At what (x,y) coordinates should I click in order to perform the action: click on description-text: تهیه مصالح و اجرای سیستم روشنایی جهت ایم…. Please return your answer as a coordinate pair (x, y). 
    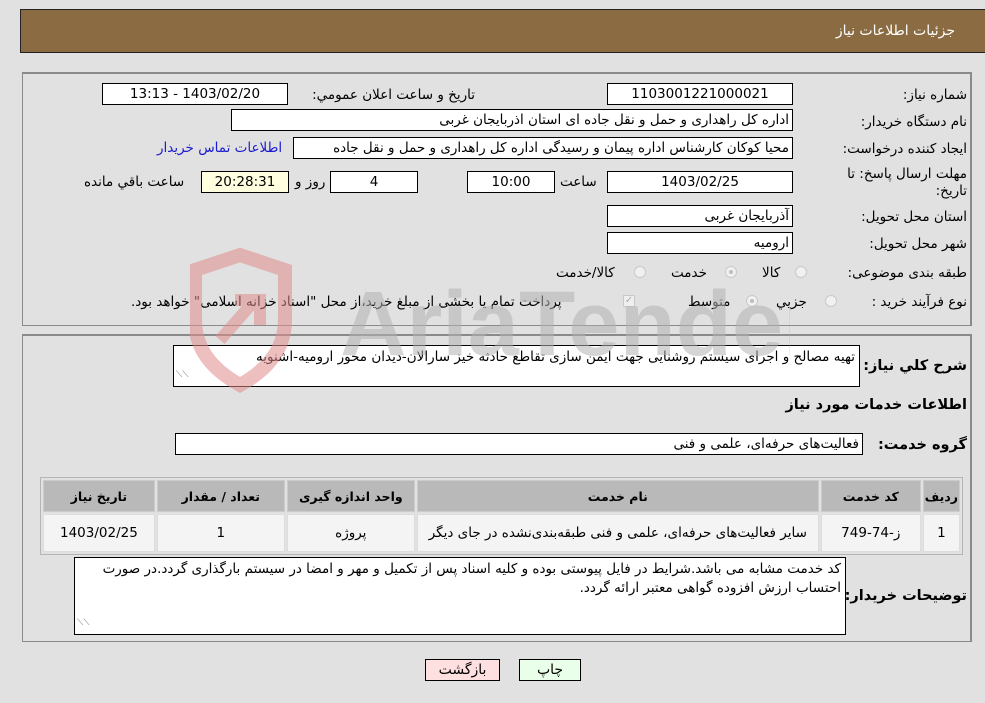
    Looking at the image, I should click on (555, 357).